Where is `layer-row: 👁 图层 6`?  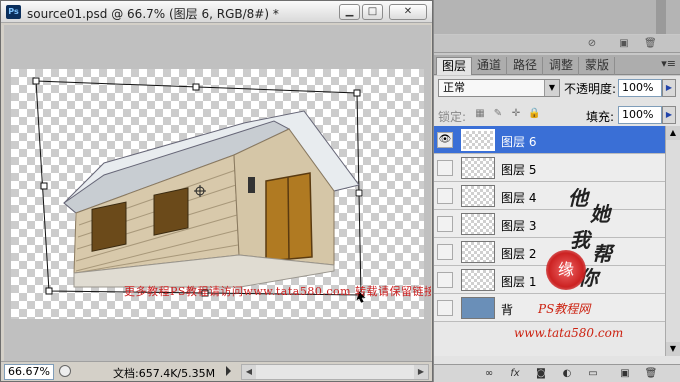
layer-row: 👁 图层 6 is located at coordinates (549, 140).